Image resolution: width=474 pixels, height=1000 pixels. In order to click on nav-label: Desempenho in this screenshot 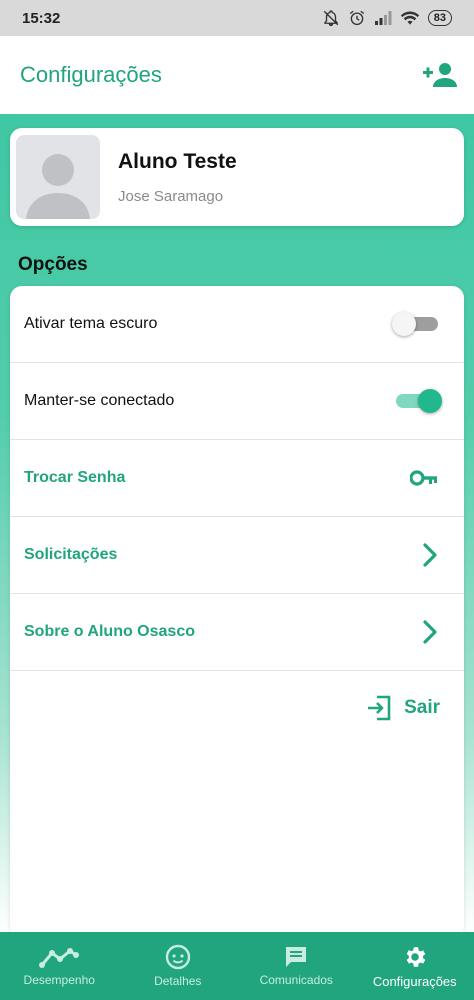, I will do `click(59, 980)`.